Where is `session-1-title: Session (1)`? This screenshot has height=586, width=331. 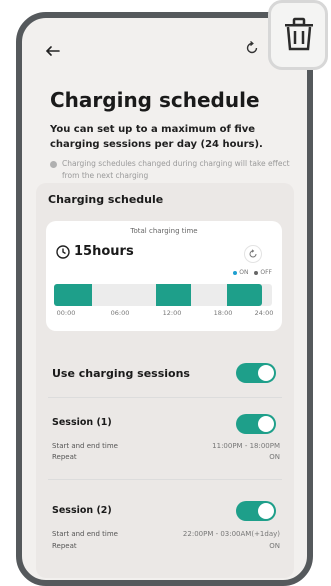
session-1-title: Session (1) is located at coordinates (82, 422).